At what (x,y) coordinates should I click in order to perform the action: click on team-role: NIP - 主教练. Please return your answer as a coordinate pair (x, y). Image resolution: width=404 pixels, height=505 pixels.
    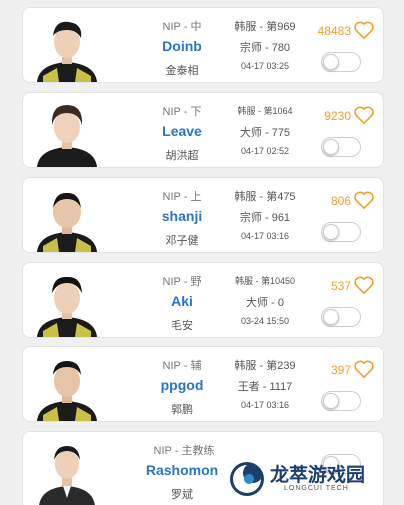
    Looking at the image, I should click on (184, 451).